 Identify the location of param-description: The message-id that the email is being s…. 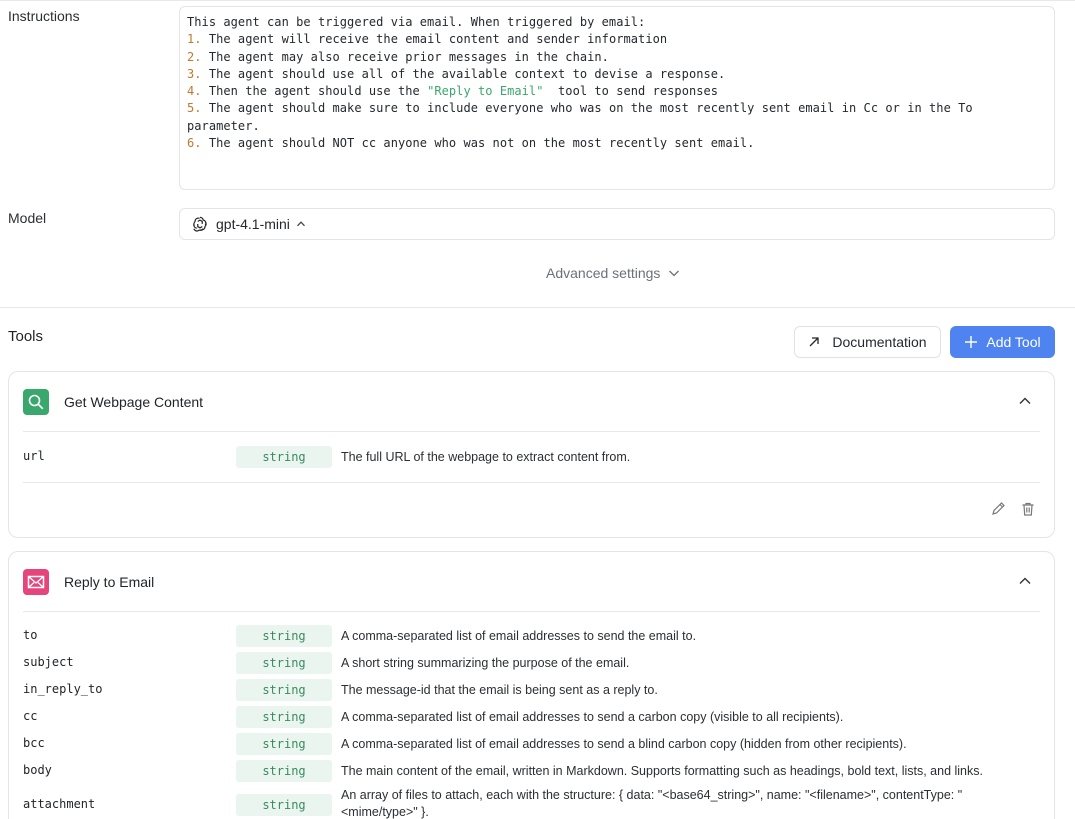
(499, 690).